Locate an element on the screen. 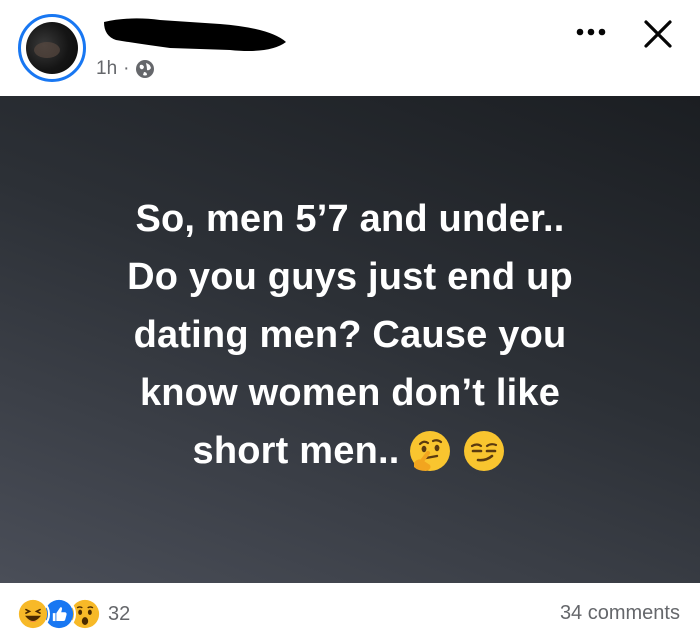  comments-link: 34 comments is located at coordinates (620, 613).